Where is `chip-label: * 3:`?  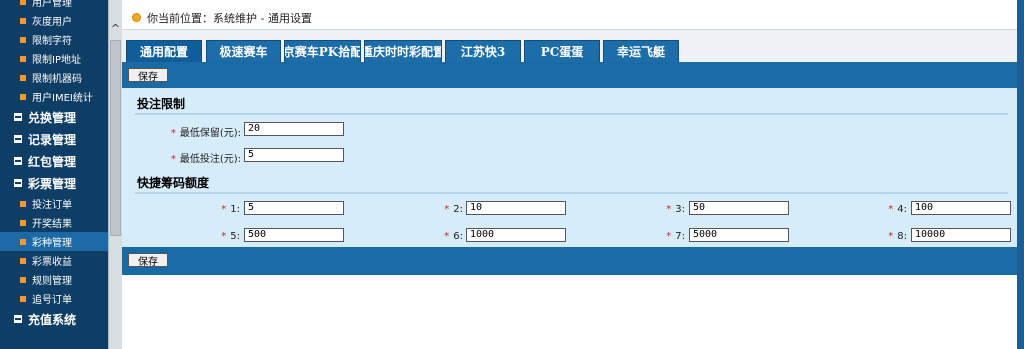 chip-label: * 3: is located at coordinates (675, 209).